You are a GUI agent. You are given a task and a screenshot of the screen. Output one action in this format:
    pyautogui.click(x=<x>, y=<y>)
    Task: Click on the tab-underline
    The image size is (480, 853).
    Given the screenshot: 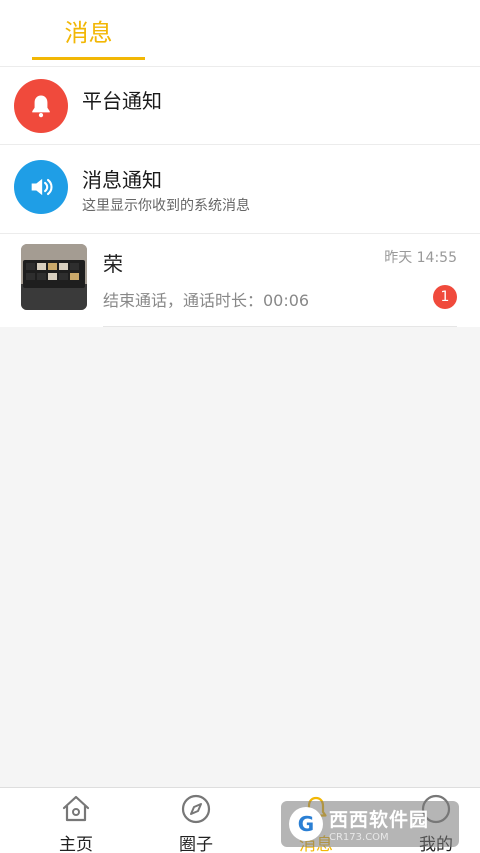 What is the action you would take?
    pyautogui.click(x=88, y=58)
    